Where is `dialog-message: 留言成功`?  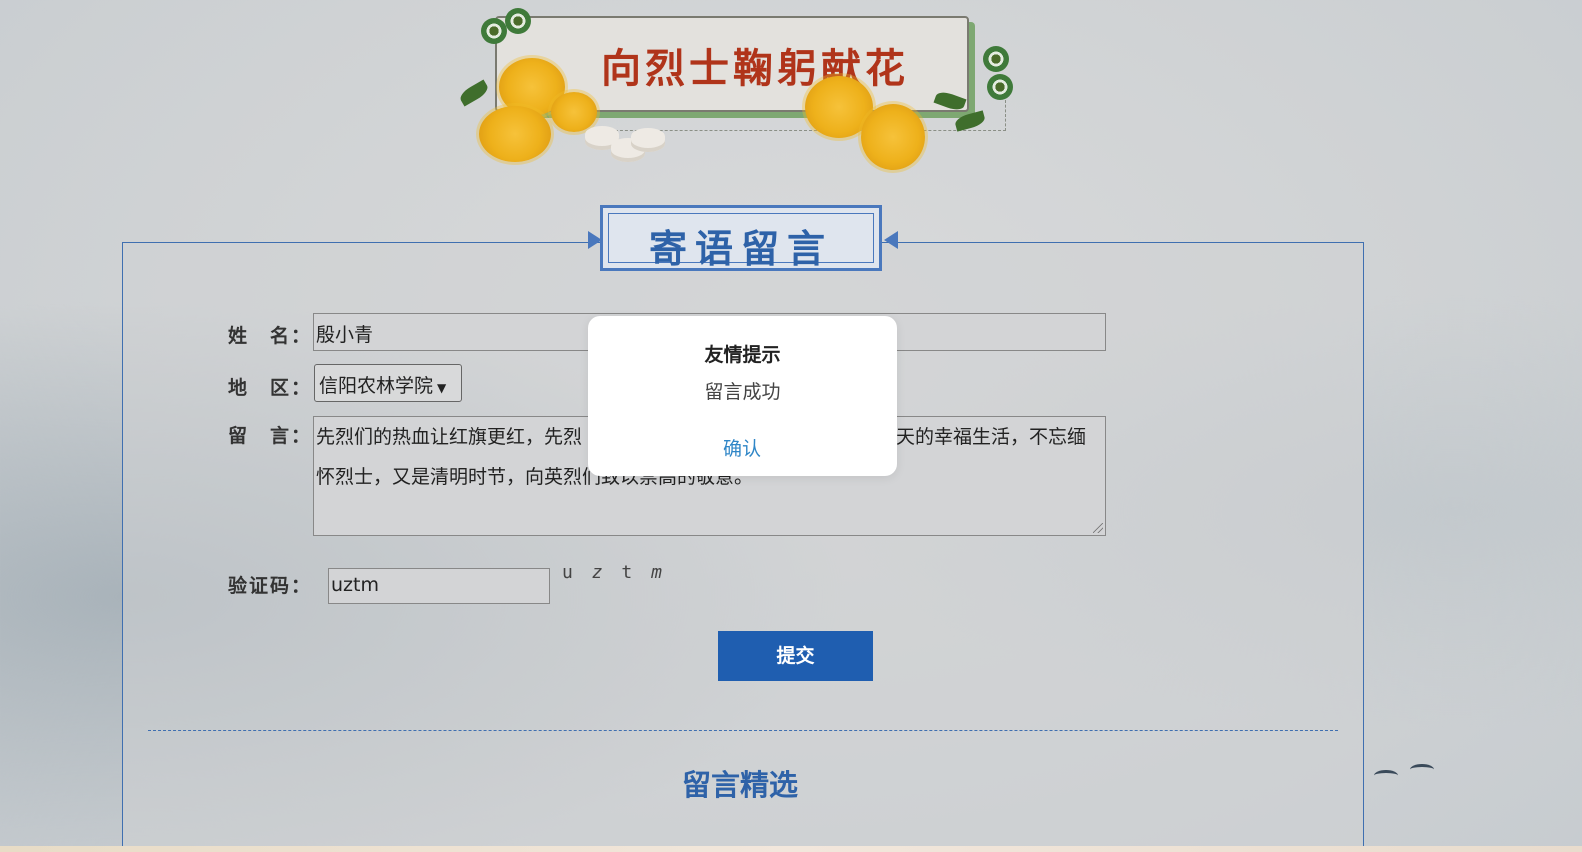 dialog-message: 留言成功 is located at coordinates (742, 392).